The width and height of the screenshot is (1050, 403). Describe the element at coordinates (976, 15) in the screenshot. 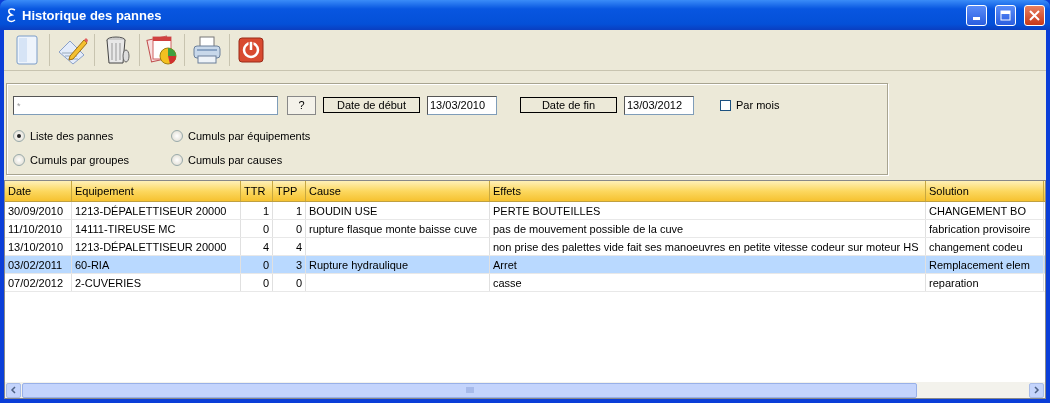

I see `minimize-button` at that location.